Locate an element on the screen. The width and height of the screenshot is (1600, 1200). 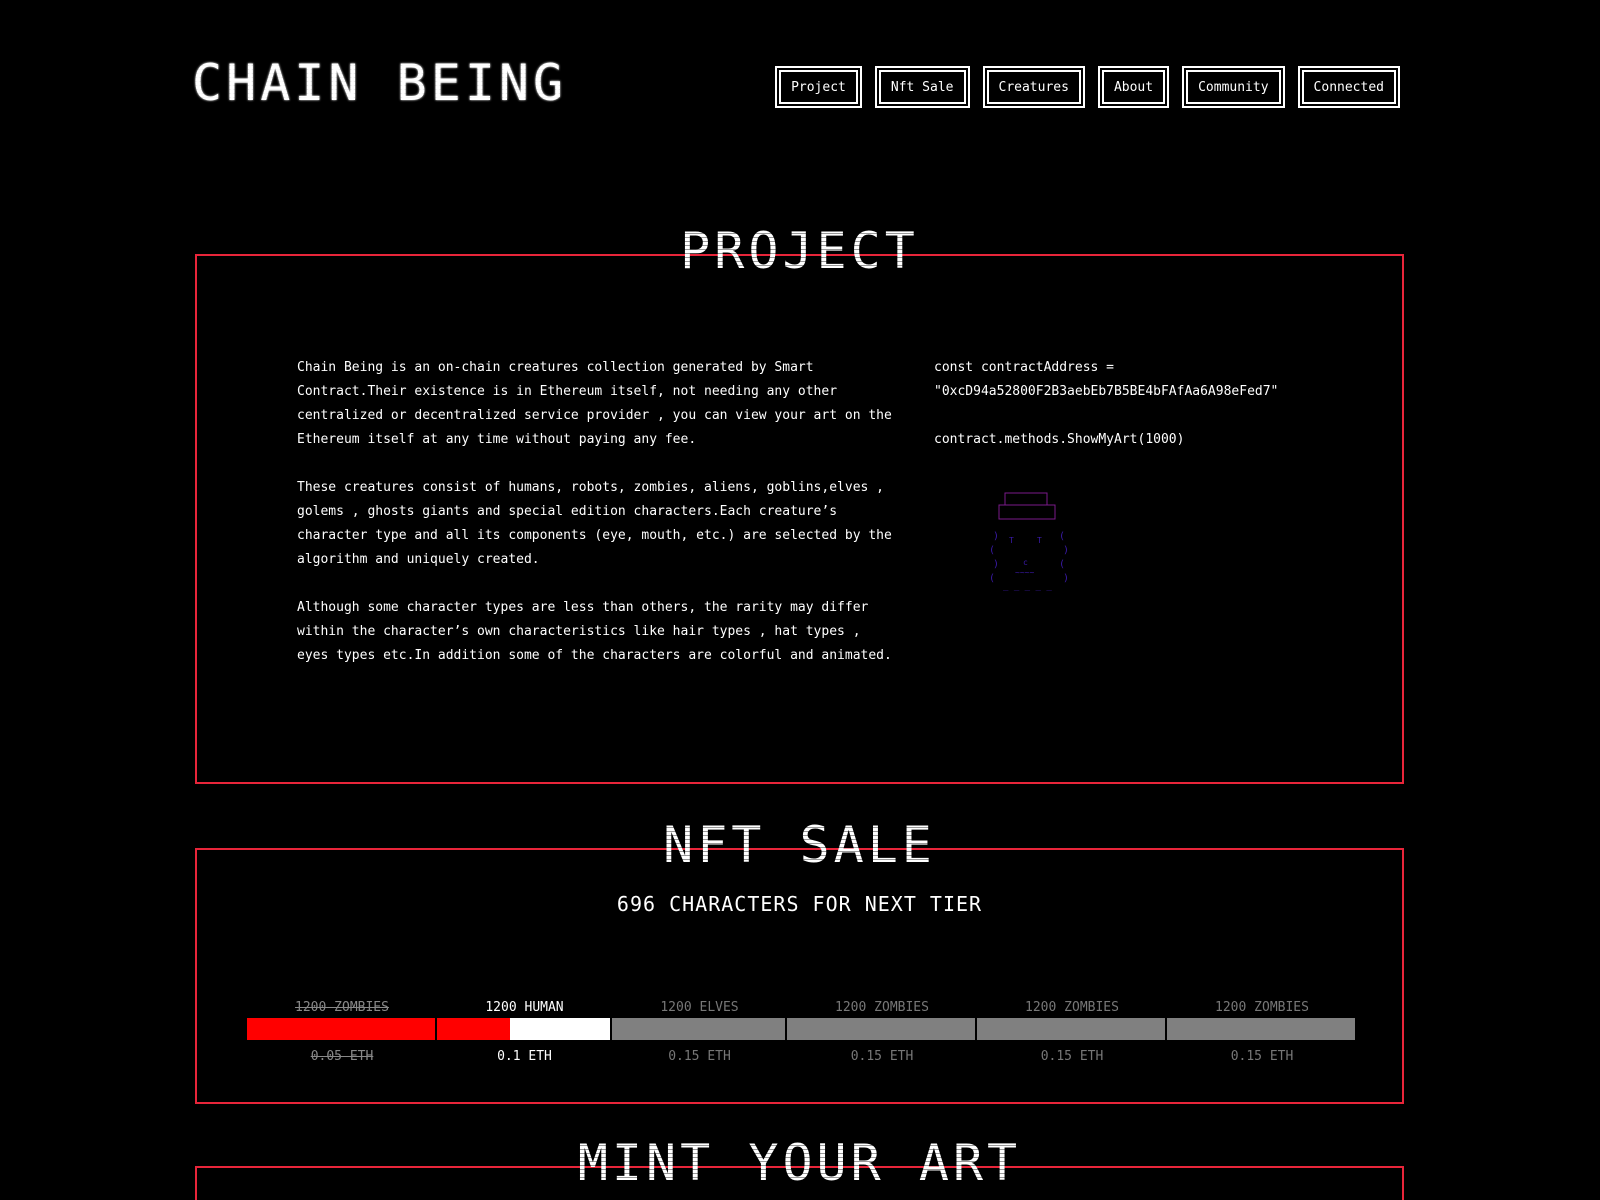
tier-item: 1200 ELVES 0.15 ETH is located at coordinates (699, 1033).